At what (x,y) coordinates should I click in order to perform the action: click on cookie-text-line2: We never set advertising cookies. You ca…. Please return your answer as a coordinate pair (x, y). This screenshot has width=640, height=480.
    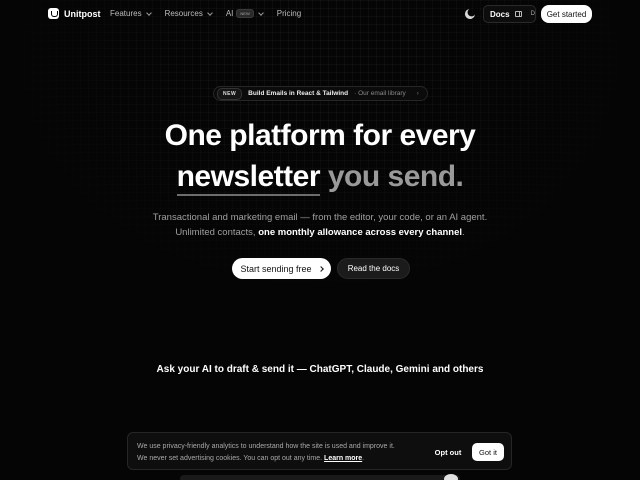
    Looking at the image, I should click on (282, 459).